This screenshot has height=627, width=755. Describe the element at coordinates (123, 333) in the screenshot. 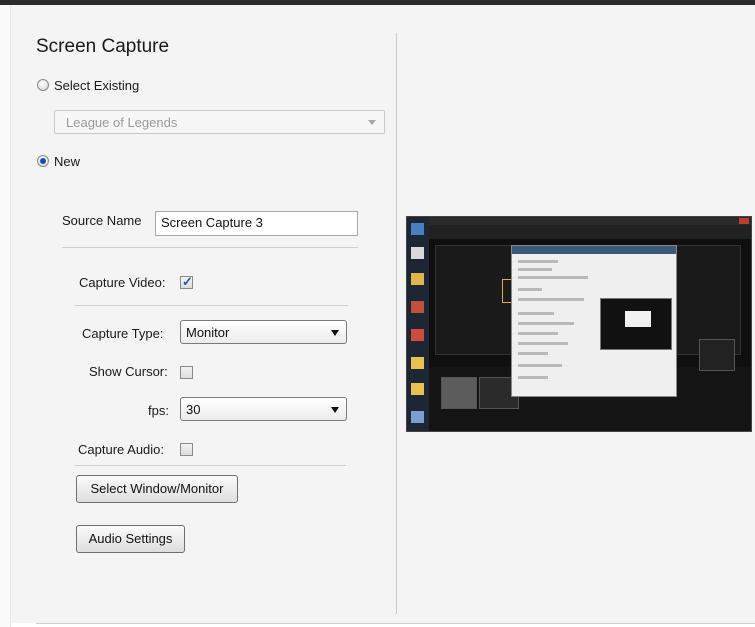

I see `capture-type-label: Capture Type:` at that location.